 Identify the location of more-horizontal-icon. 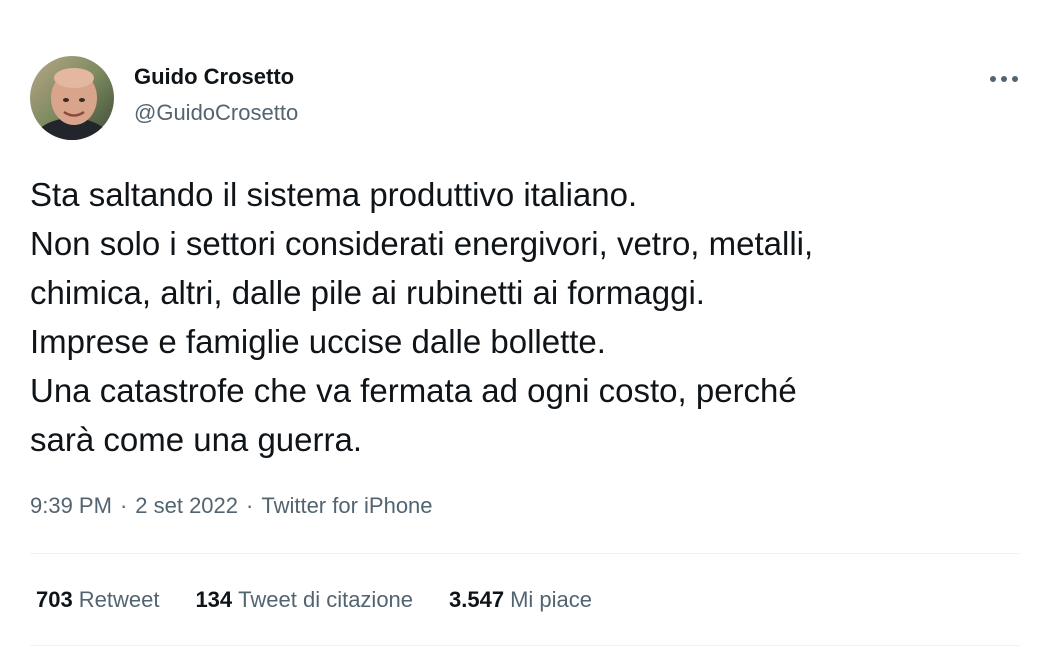
(1004, 79).